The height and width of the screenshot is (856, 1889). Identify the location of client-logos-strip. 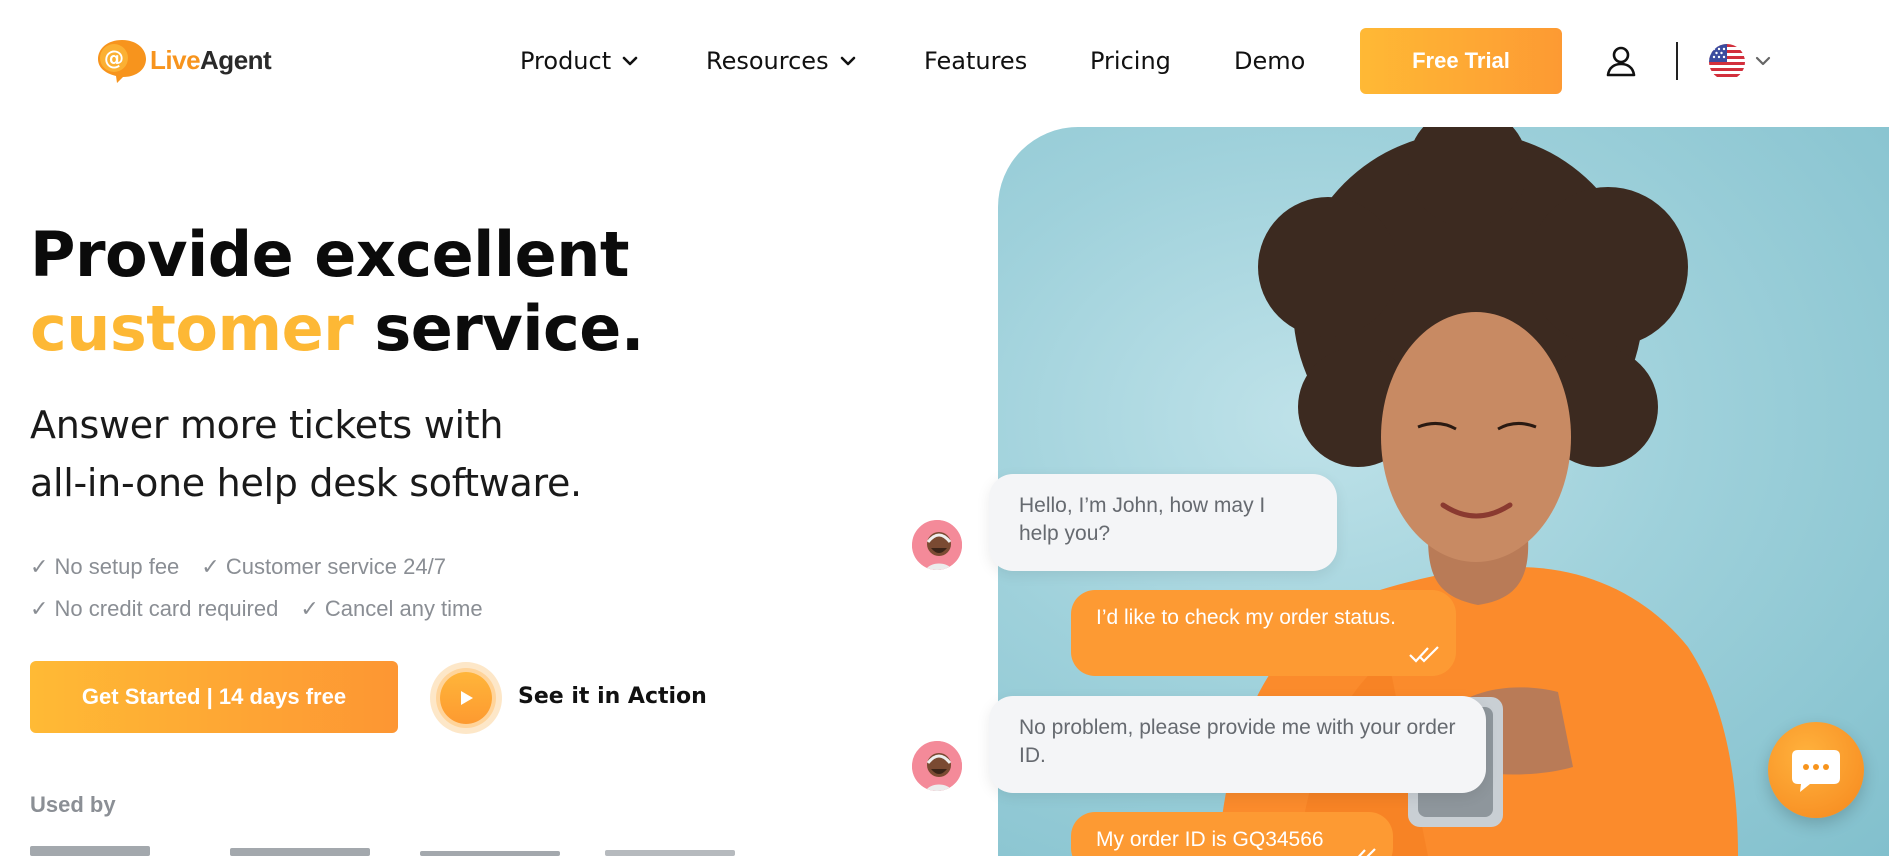
(382, 851).